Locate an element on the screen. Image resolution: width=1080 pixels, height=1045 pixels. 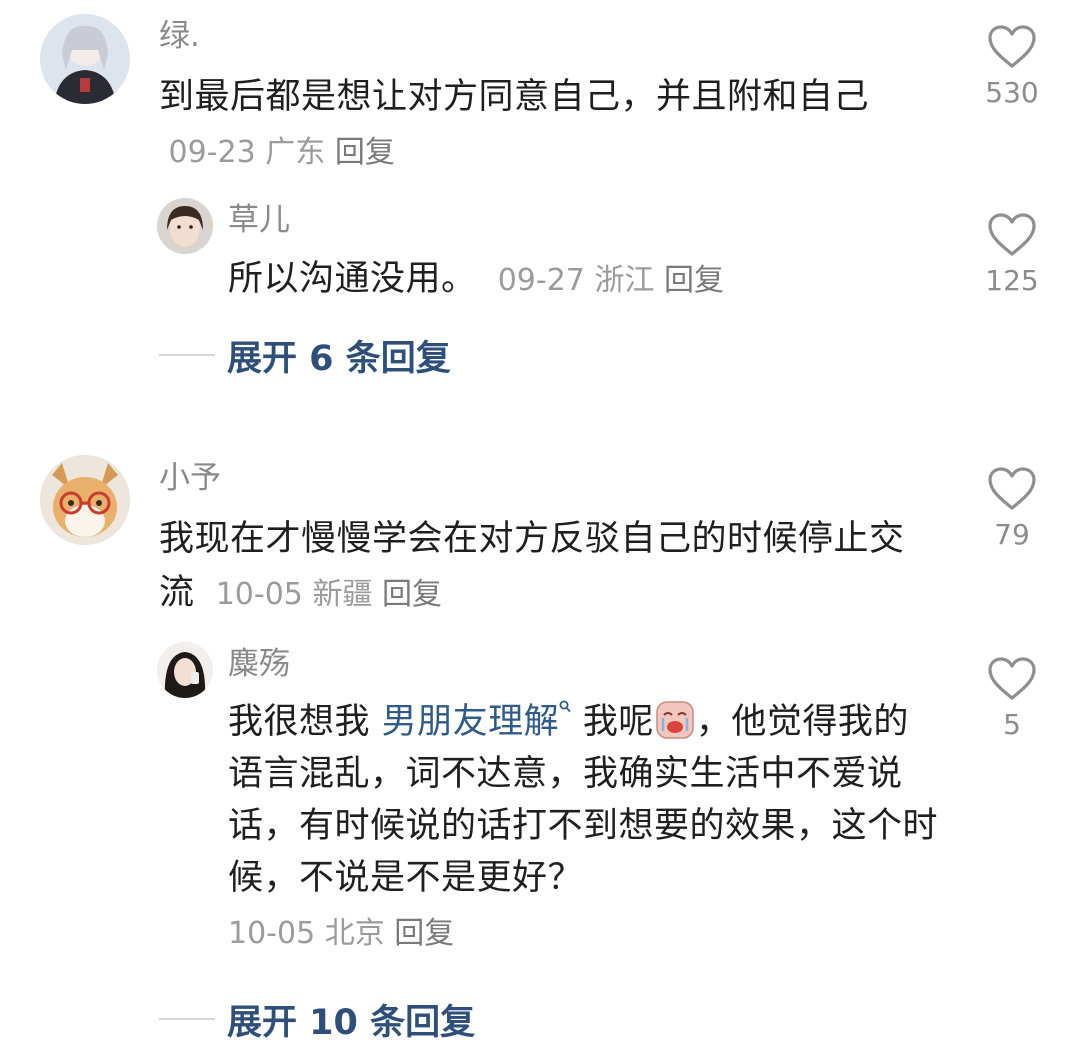
crying-face-emoji-icon is located at coordinates (675, 720).